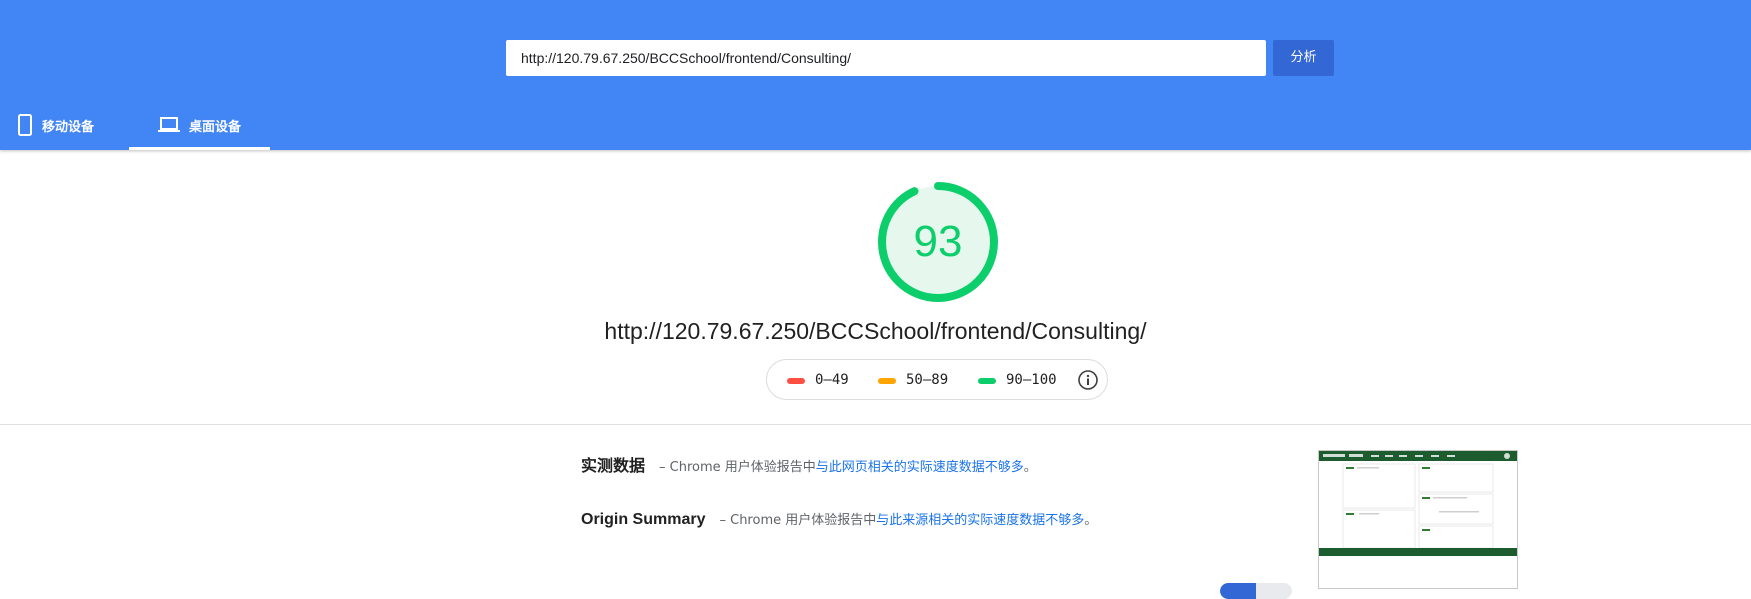 This screenshot has width=1751, height=599. What do you see at coordinates (643, 519) in the screenshot?
I see `origin-summary-title: Origin Summary` at bounding box center [643, 519].